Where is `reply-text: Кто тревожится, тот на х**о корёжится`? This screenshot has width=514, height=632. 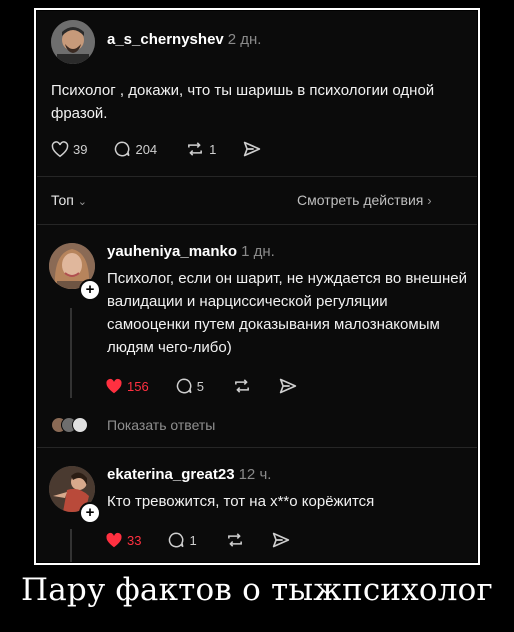 reply-text: Кто тревожится, тот на х**о корёжится is located at coordinates (241, 501).